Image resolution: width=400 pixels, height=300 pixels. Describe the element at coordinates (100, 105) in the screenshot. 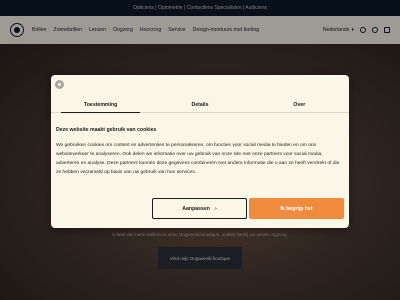

I see `tab-toestemming: Toestemming` at that location.